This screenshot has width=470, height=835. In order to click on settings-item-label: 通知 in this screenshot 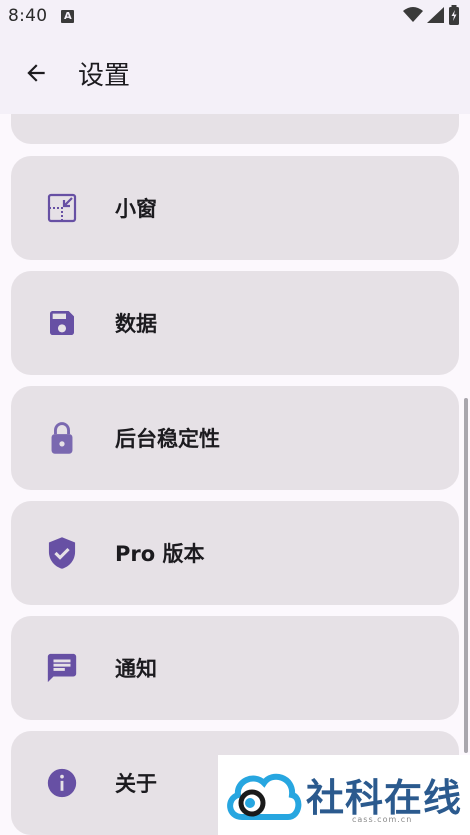, I will do `click(136, 669)`.